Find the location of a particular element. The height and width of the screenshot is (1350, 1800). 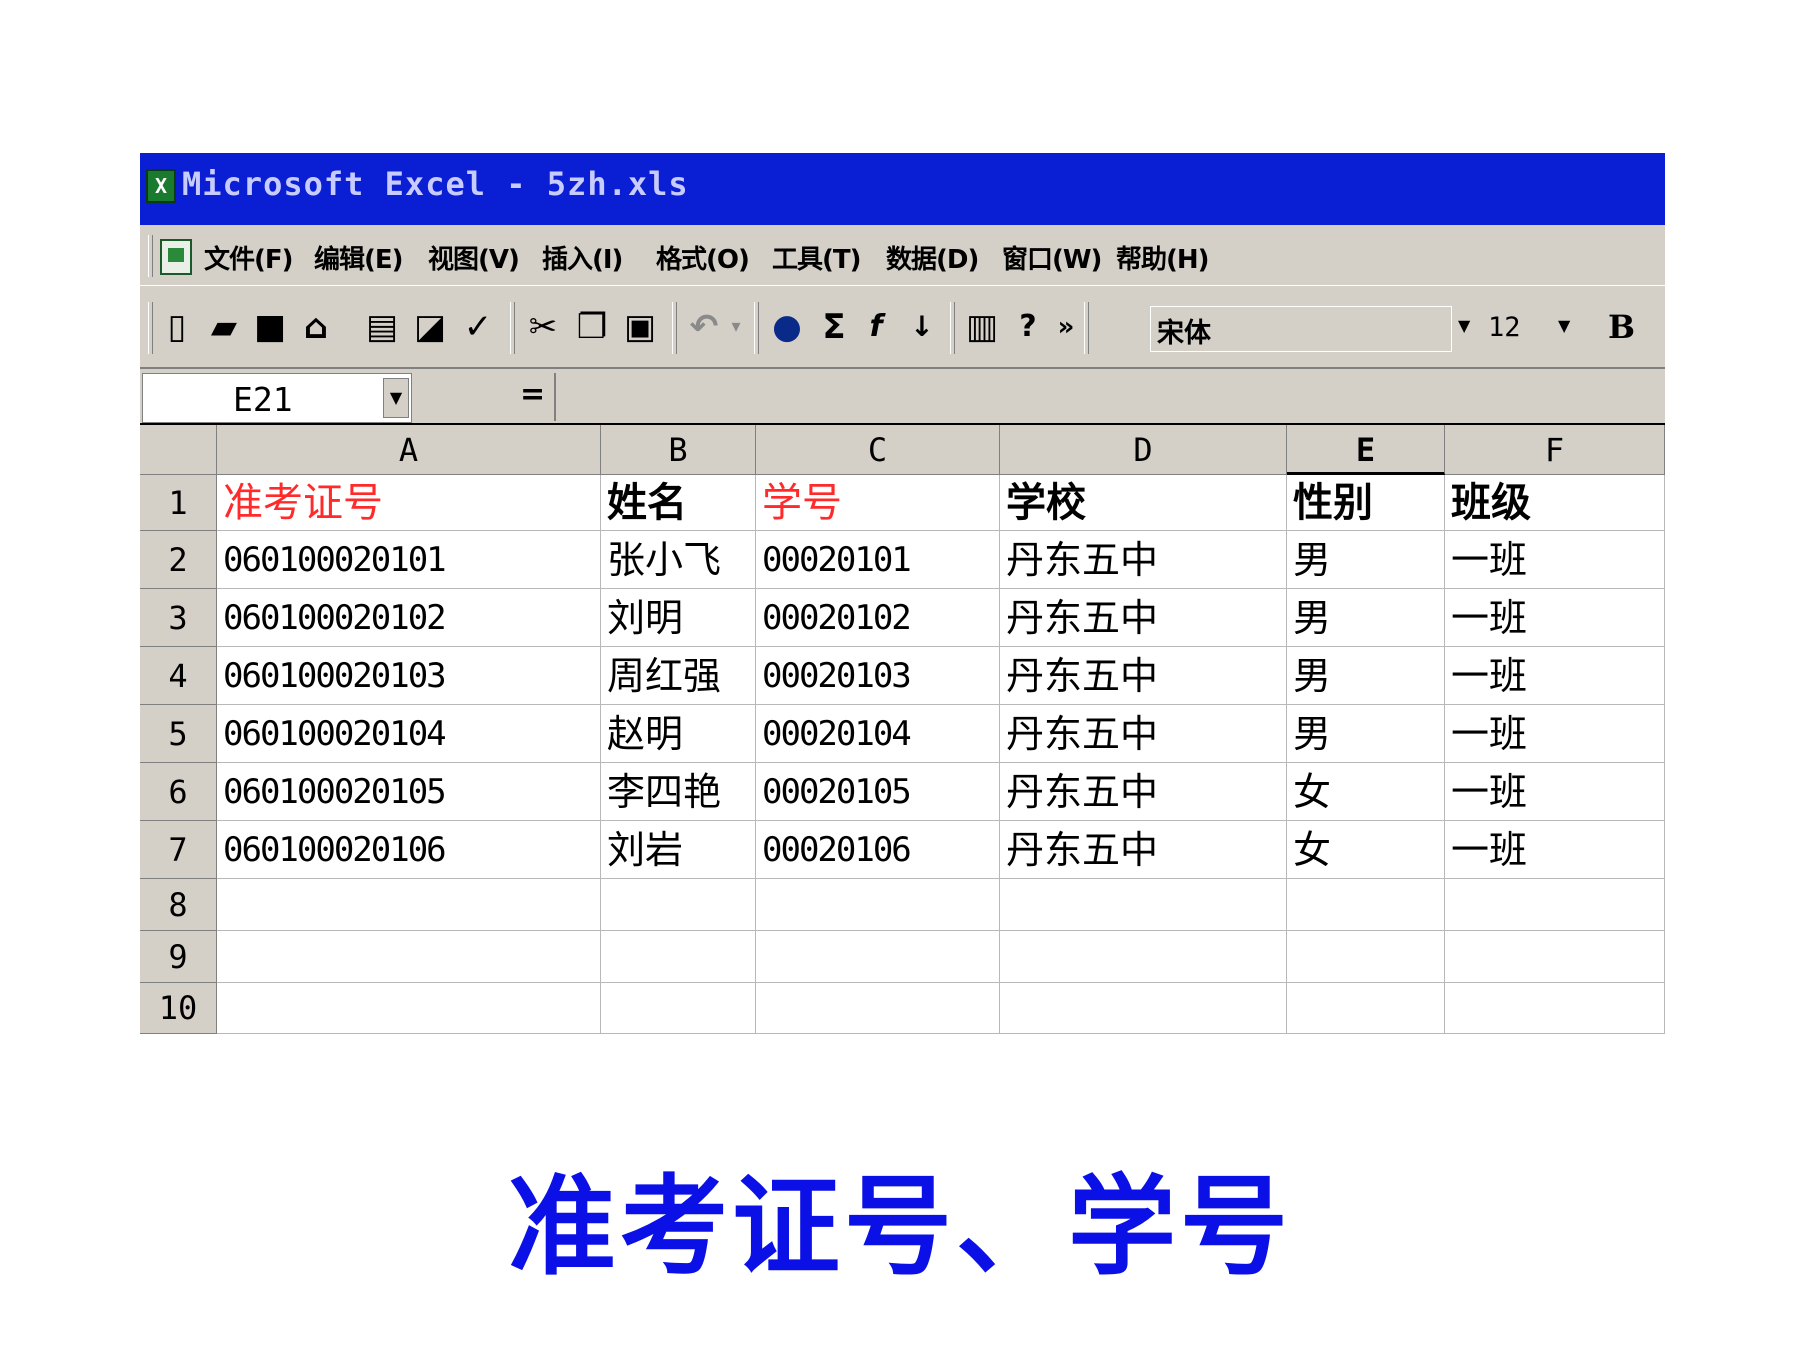

workbook-icon is located at coordinates (176, 257).